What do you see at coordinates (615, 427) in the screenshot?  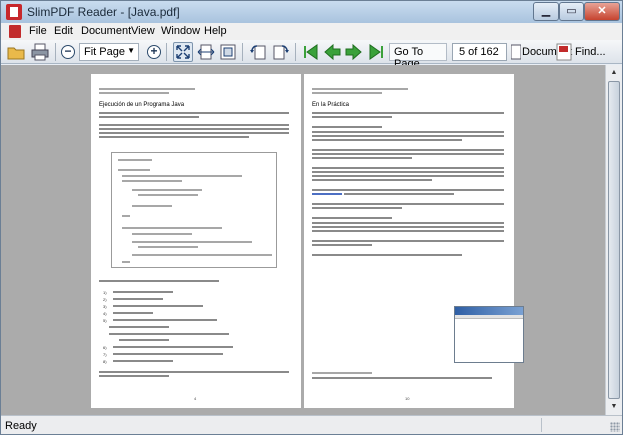 I see `resize-grip-icon` at bounding box center [615, 427].